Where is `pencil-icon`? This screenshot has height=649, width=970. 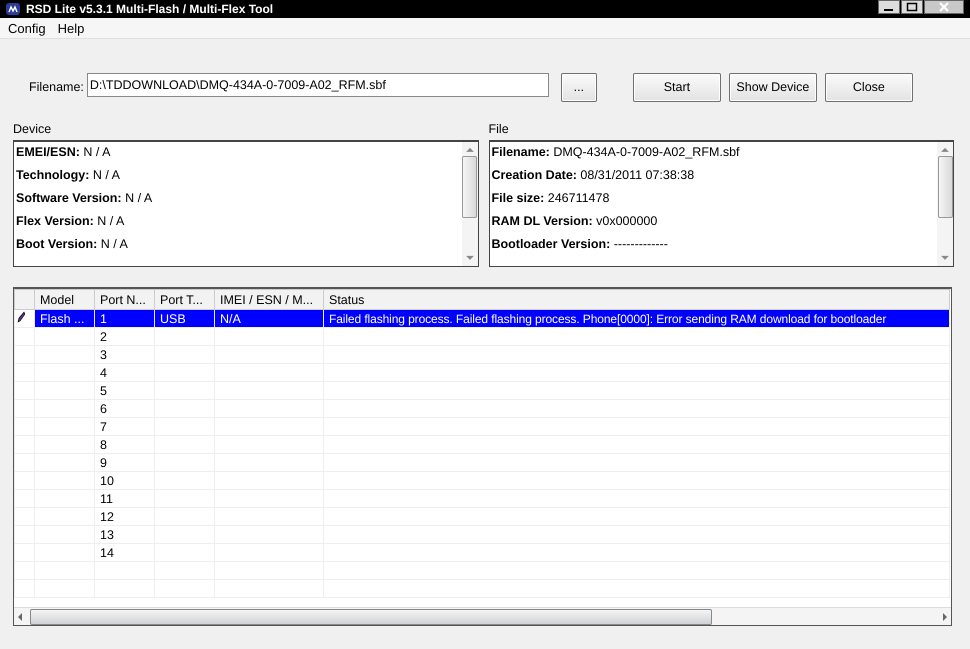 pencil-icon is located at coordinates (21, 317).